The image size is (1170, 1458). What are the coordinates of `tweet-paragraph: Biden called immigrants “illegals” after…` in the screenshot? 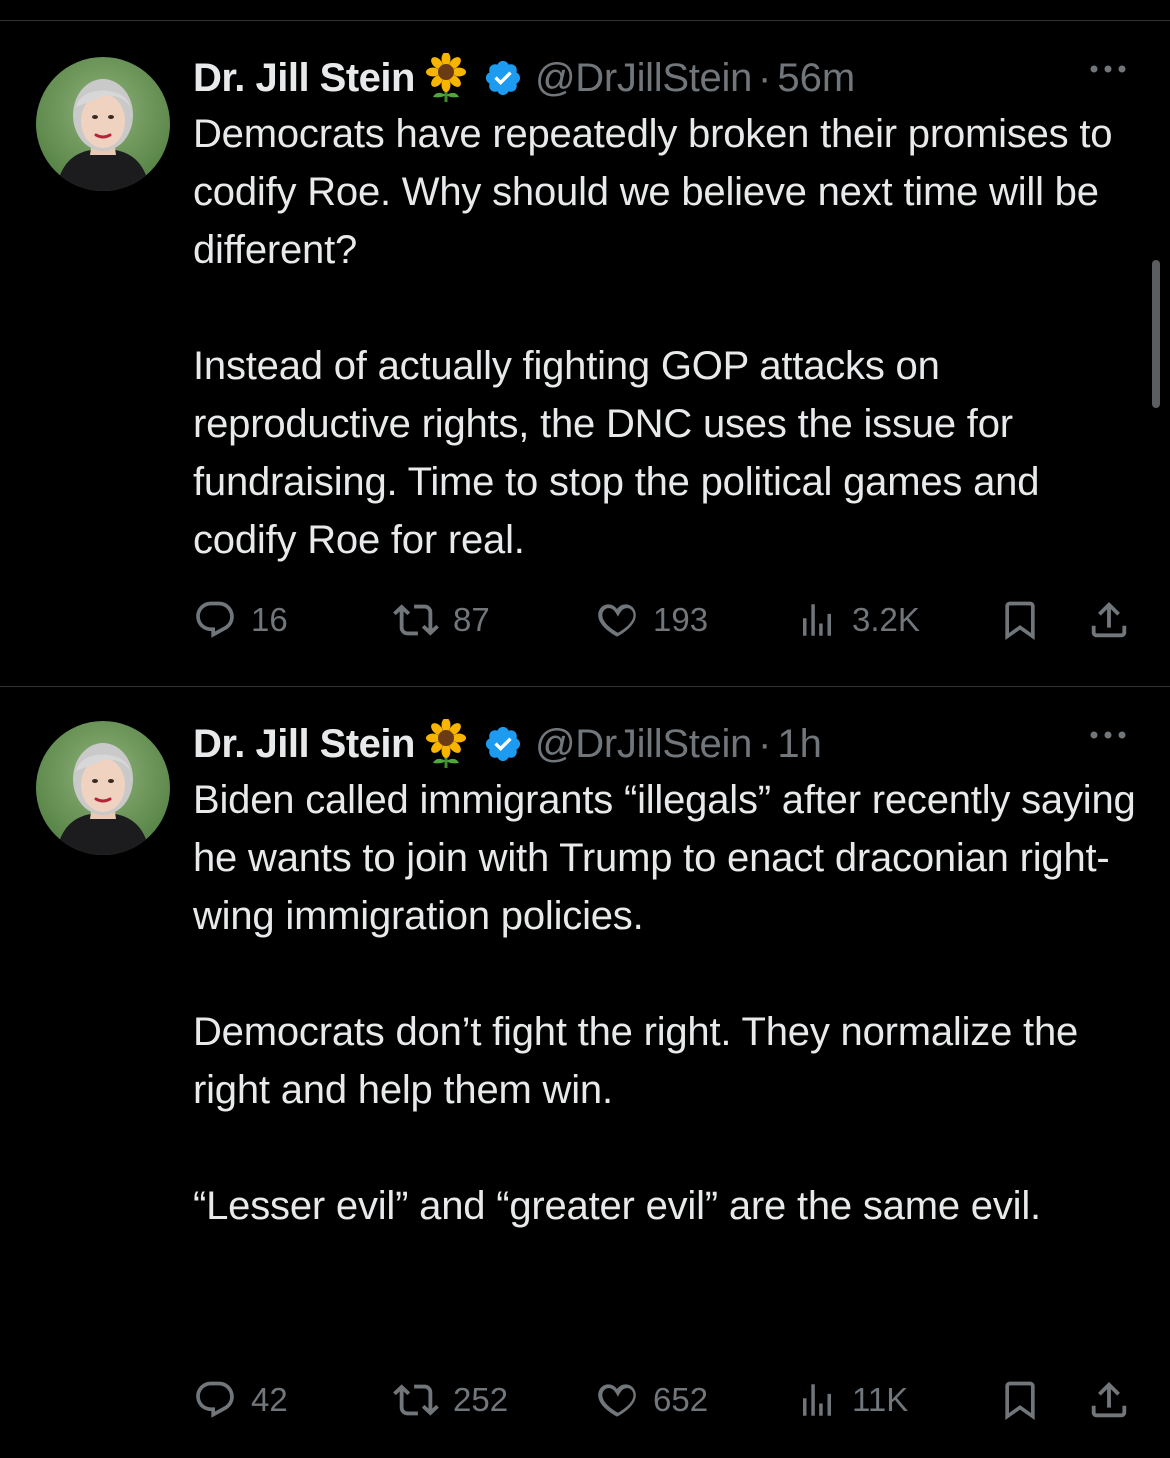 It's located at (664, 858).